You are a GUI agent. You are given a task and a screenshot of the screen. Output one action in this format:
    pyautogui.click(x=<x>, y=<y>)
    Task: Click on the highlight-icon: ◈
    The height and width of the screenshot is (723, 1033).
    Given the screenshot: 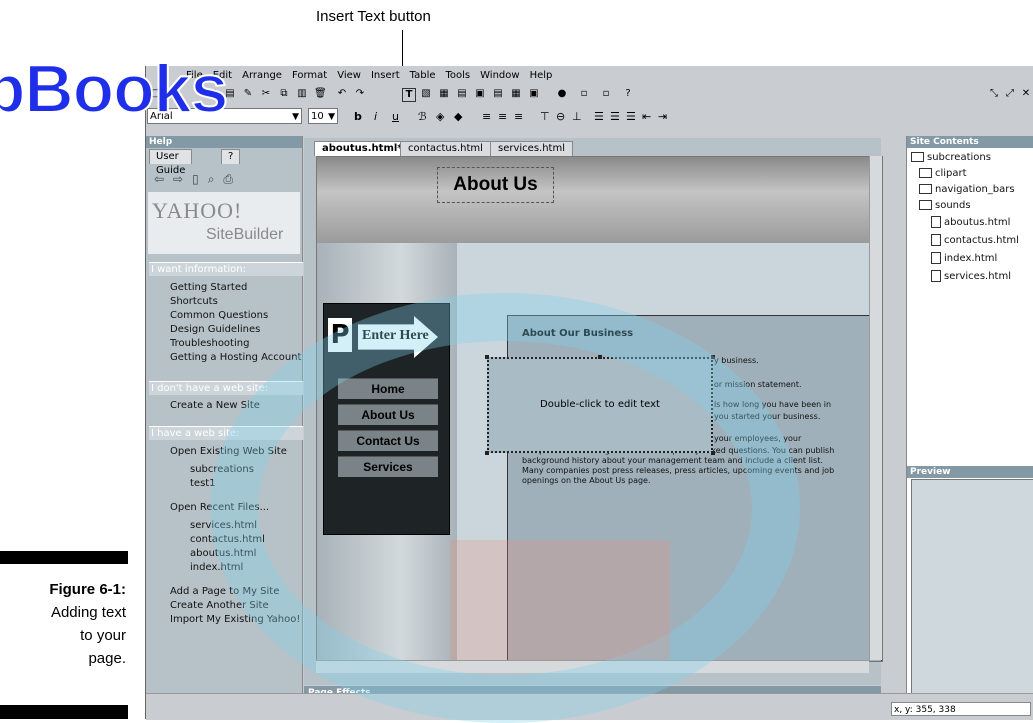 What is the action you would take?
    pyautogui.click(x=440, y=116)
    